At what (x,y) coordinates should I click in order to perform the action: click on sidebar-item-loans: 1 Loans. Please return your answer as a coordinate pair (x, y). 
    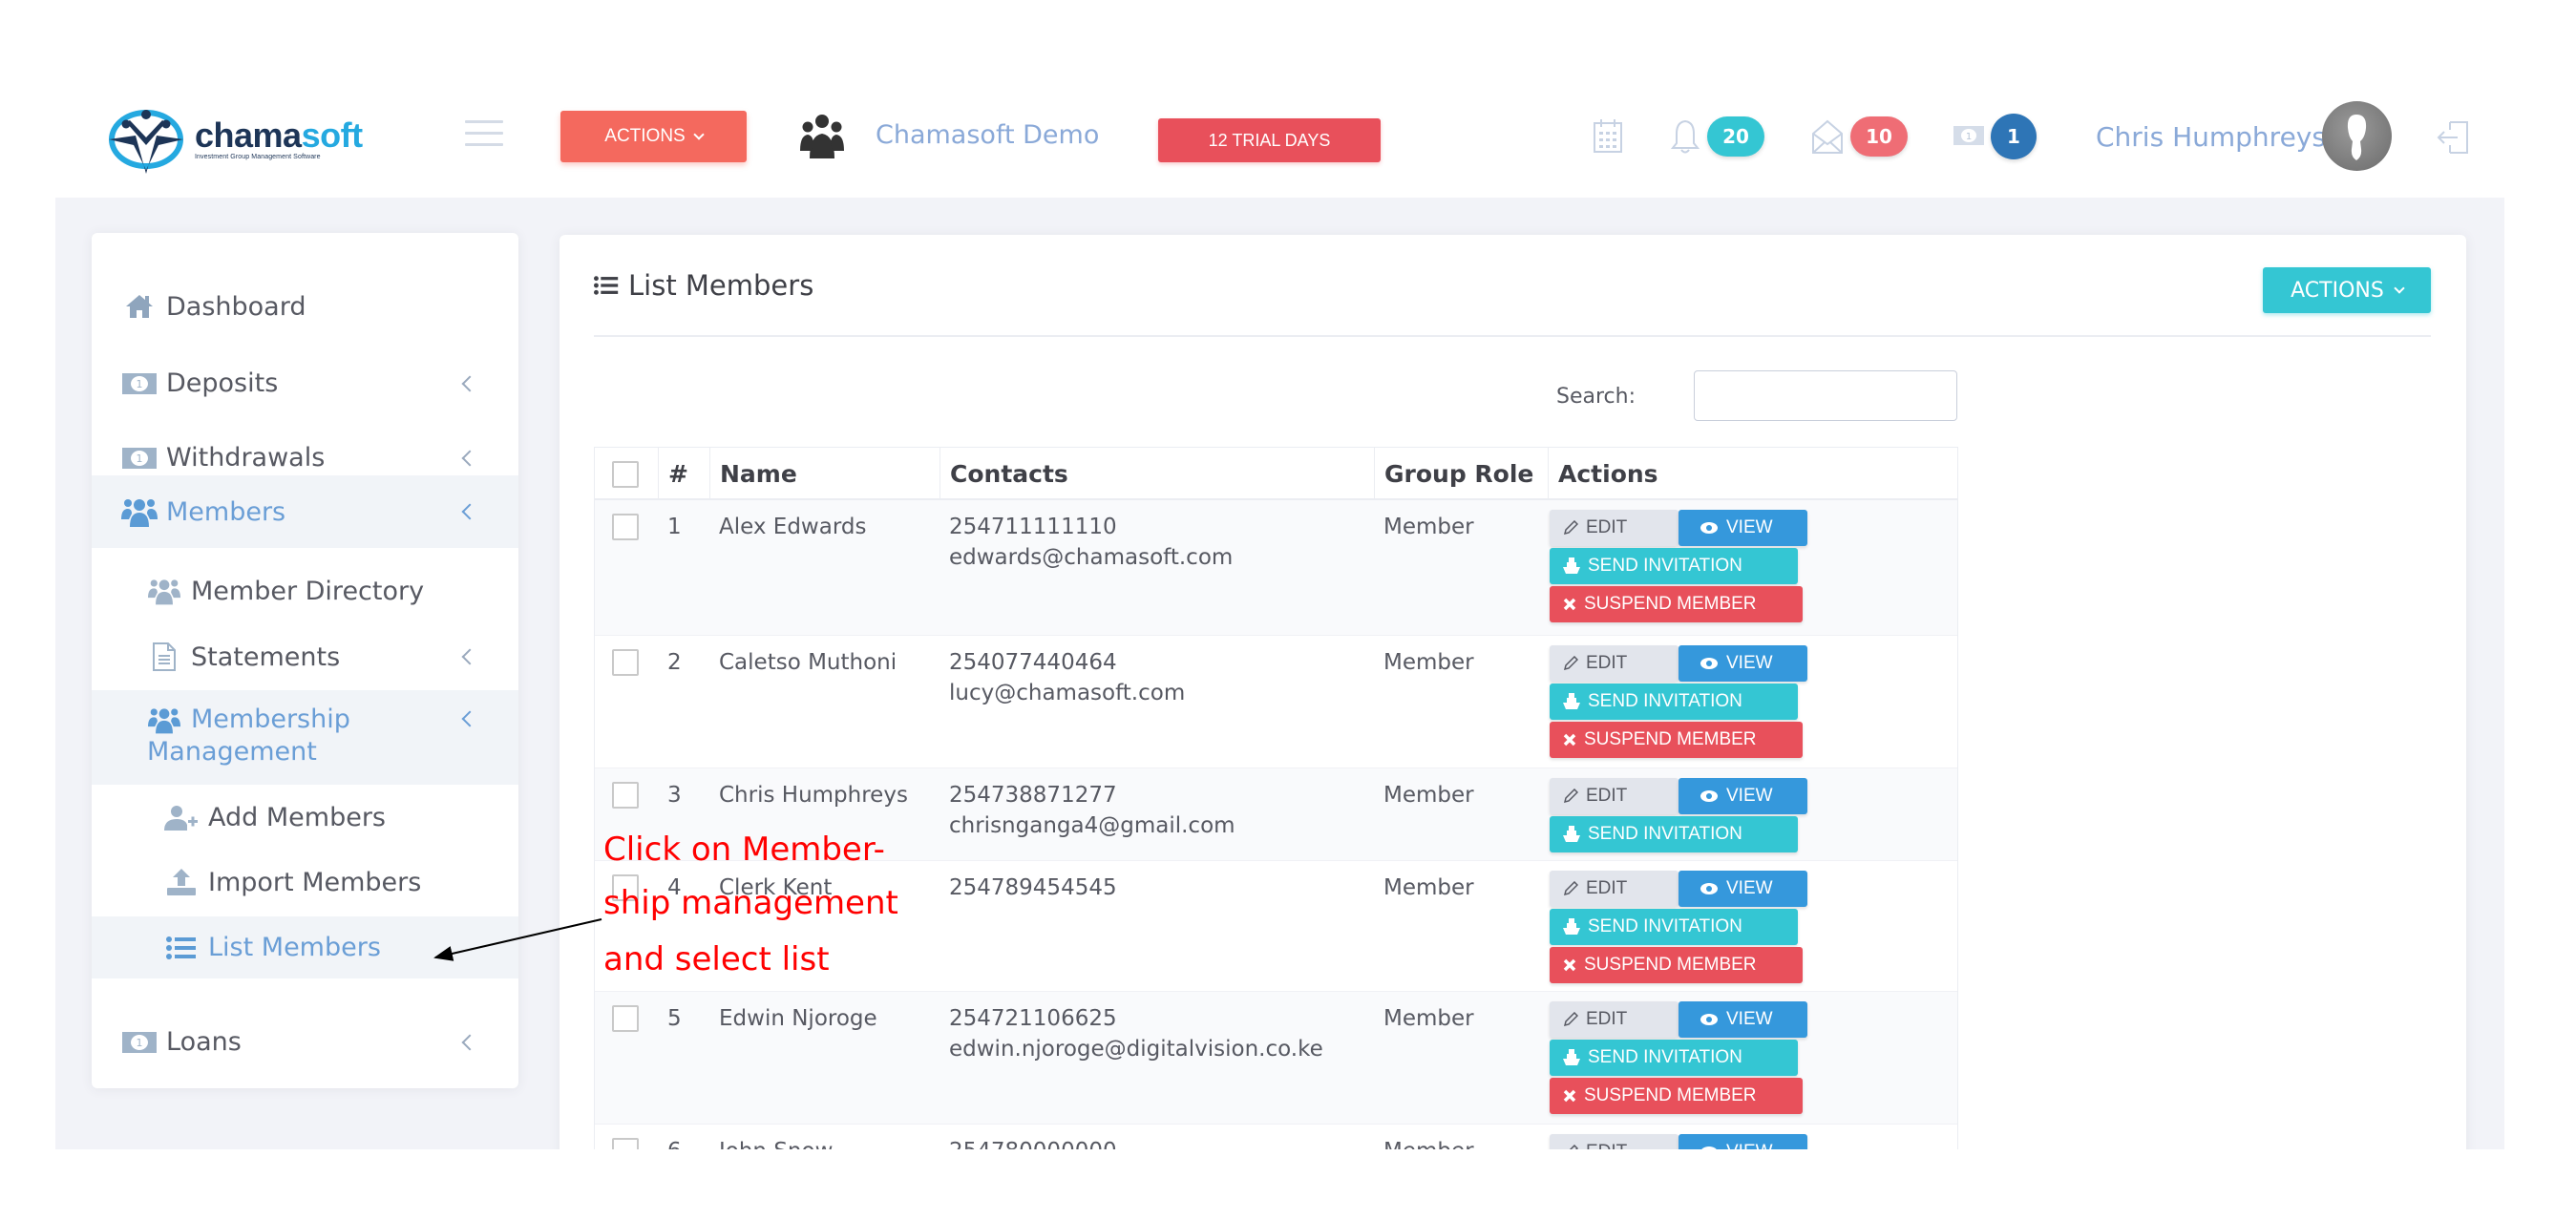
    Looking at the image, I should click on (305, 1042).